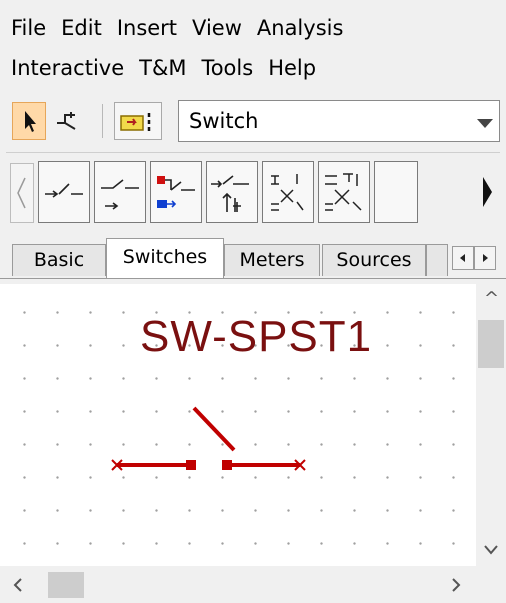 This screenshot has width=506, height=603. What do you see at coordinates (165, 258) in the screenshot?
I see `tab-switches: Switches` at bounding box center [165, 258].